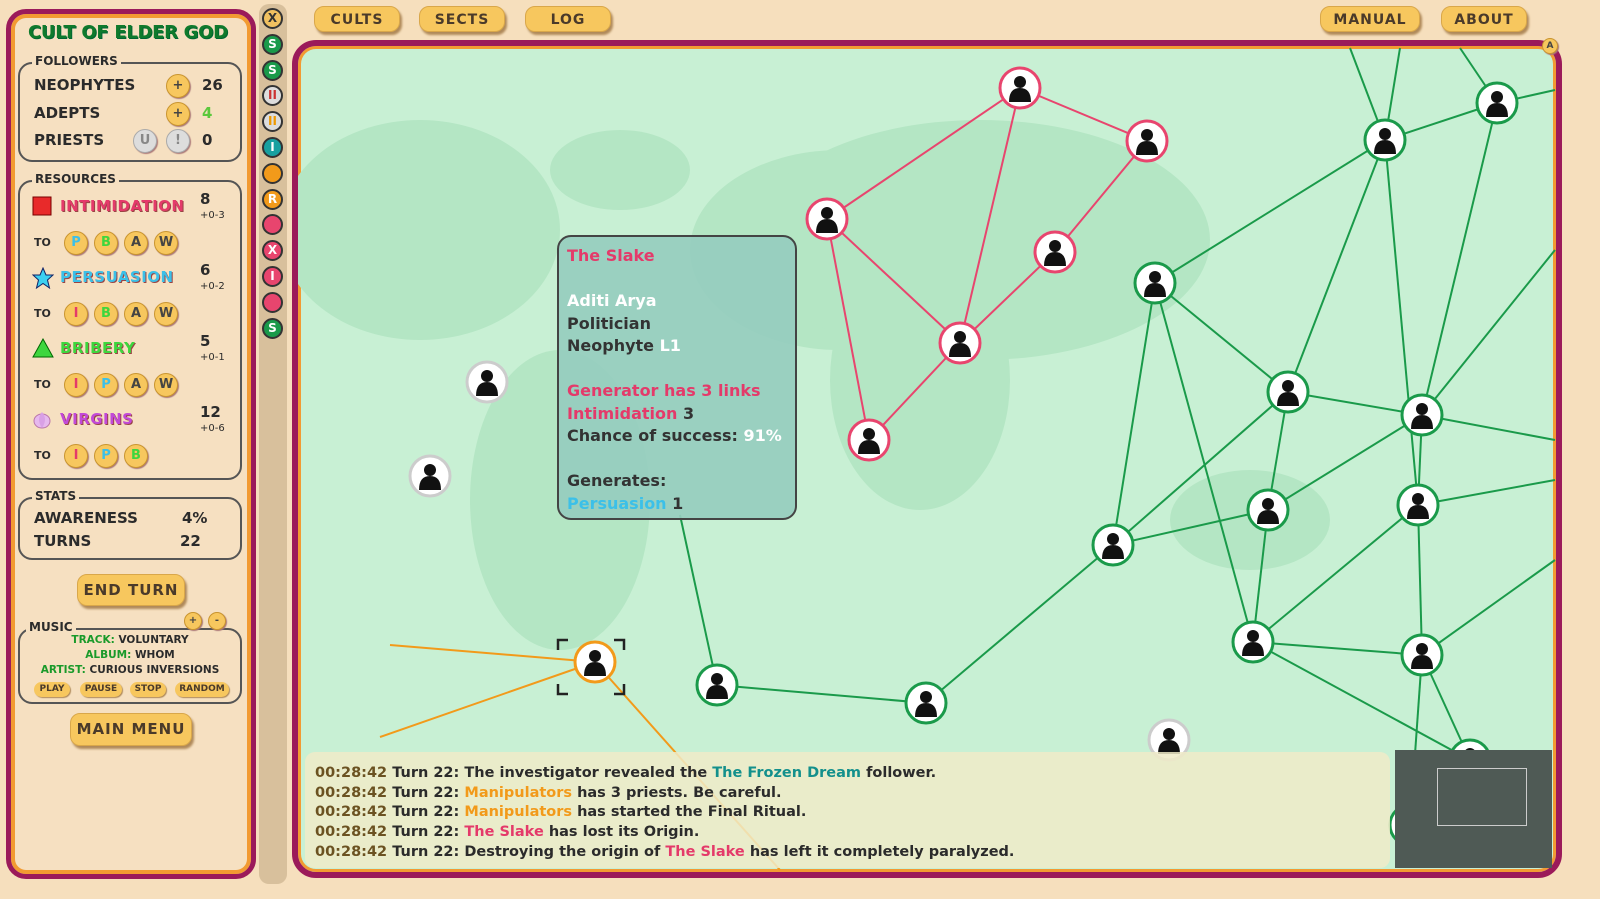  I want to click on end-turn-button: END TURN, so click(131, 590).